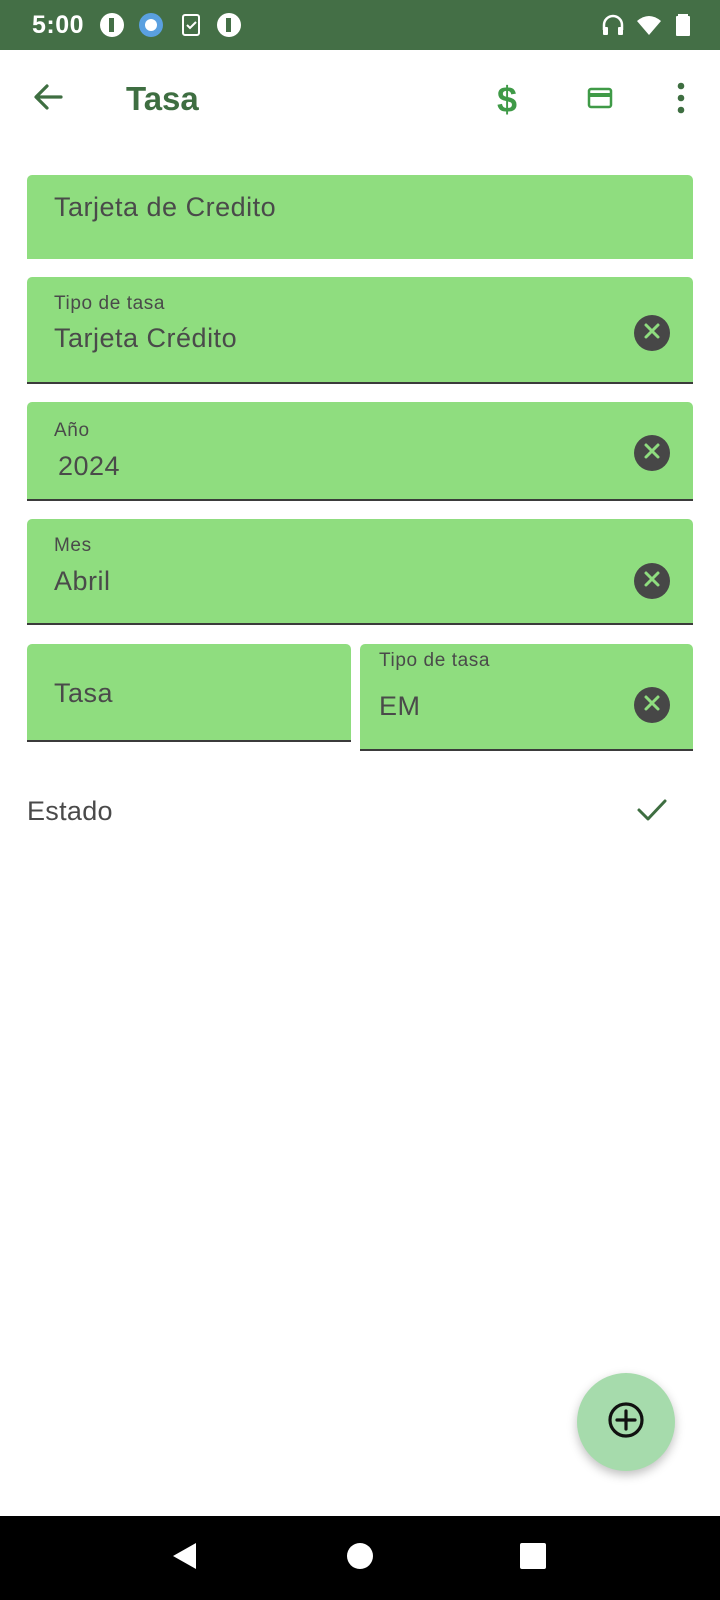 The width and height of the screenshot is (720, 1600). What do you see at coordinates (360, 25) in the screenshot?
I see `status-bar: 5:00` at bounding box center [360, 25].